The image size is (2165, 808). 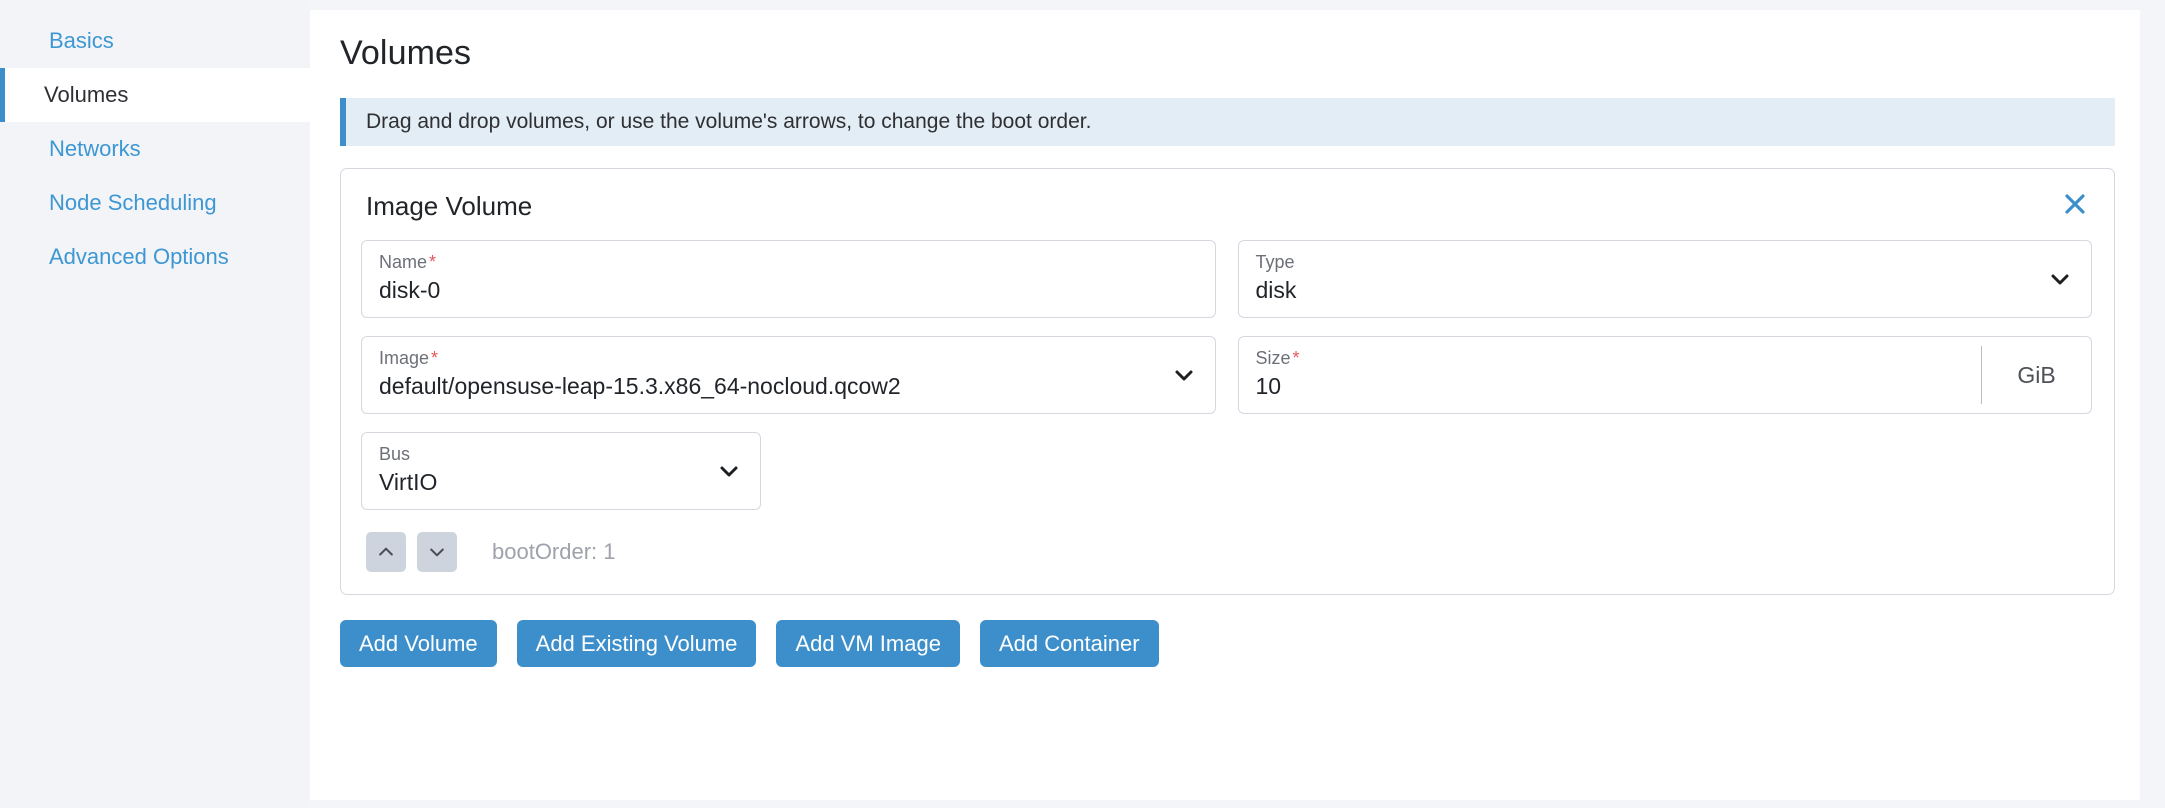 What do you see at coordinates (404, 358) in the screenshot?
I see `image-label-text: Image` at bounding box center [404, 358].